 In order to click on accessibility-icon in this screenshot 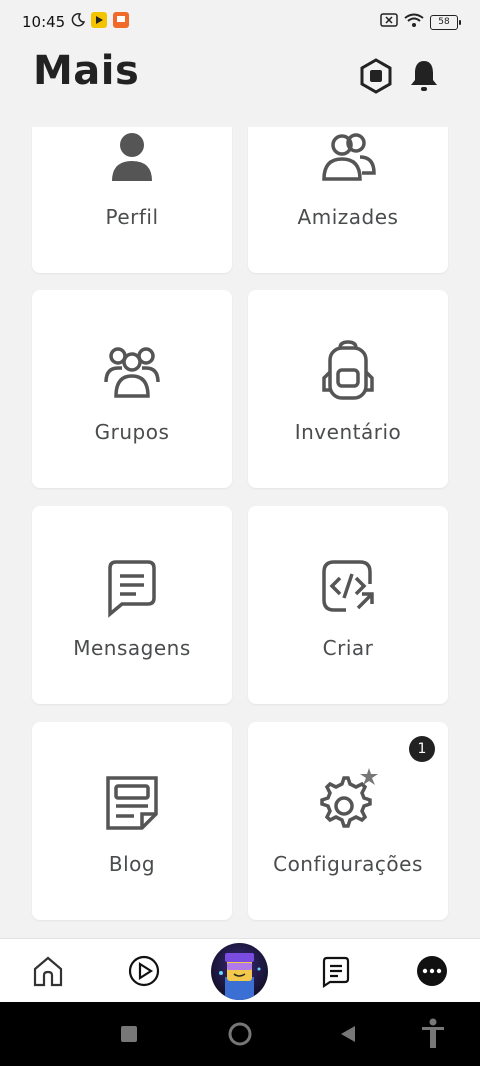, I will do `click(433, 1036)`.